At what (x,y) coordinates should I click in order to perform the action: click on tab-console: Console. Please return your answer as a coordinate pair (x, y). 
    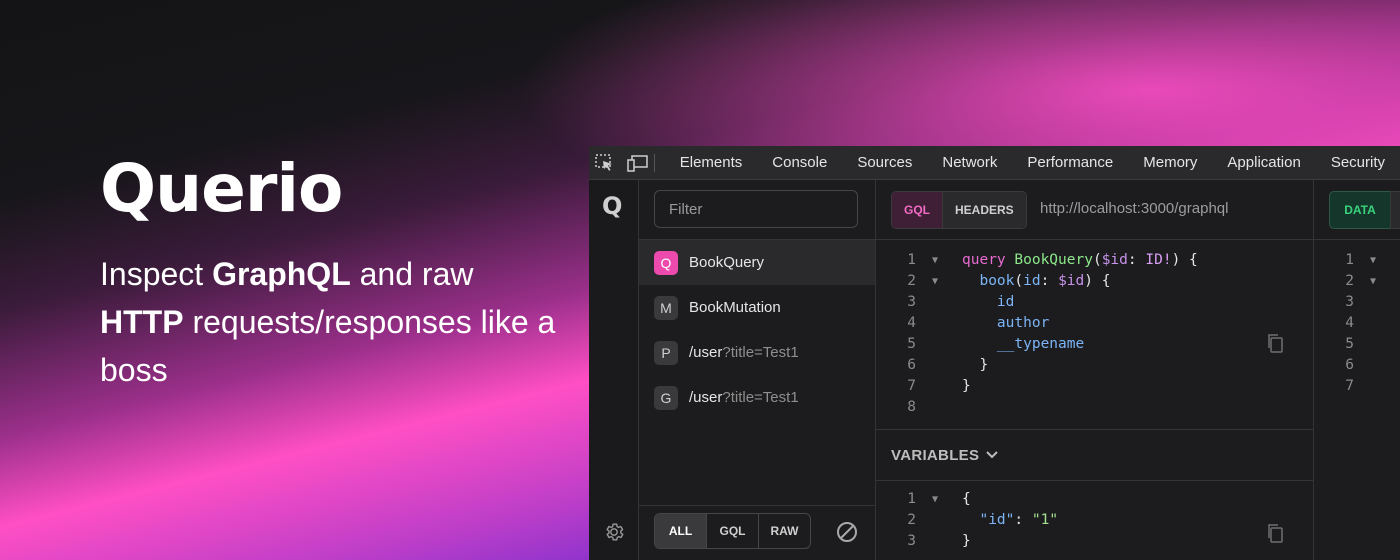
    Looking at the image, I should click on (799, 162).